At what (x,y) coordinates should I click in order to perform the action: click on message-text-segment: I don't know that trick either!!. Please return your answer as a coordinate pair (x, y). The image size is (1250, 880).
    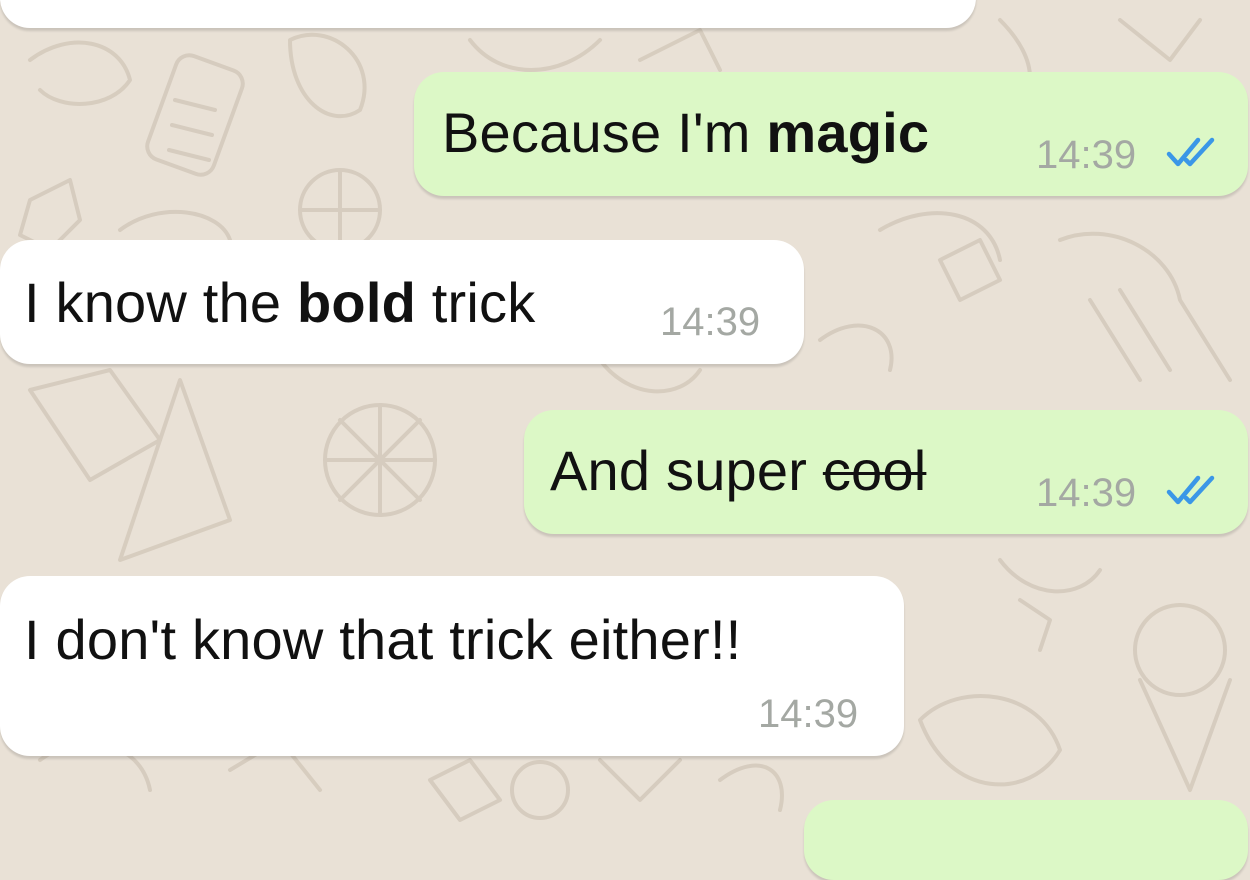
    Looking at the image, I should click on (383, 639).